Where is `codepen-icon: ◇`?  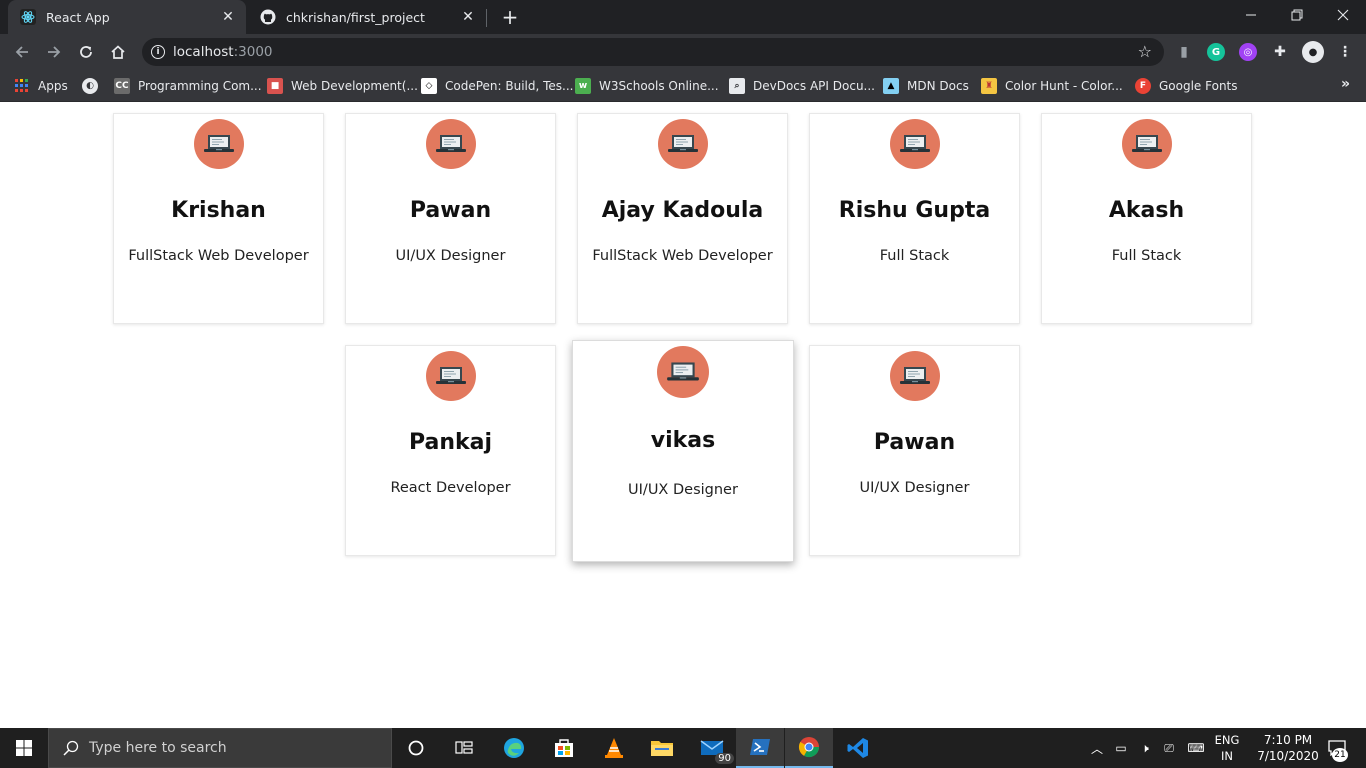
codepen-icon: ◇ is located at coordinates (429, 86).